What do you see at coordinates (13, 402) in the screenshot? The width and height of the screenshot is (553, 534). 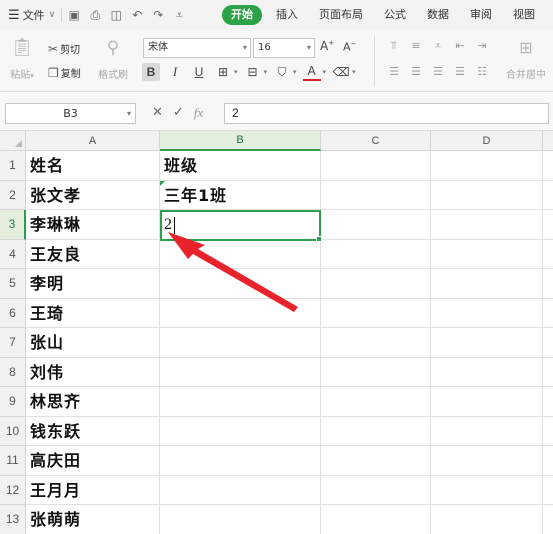 I see `row-header: 9` at bounding box center [13, 402].